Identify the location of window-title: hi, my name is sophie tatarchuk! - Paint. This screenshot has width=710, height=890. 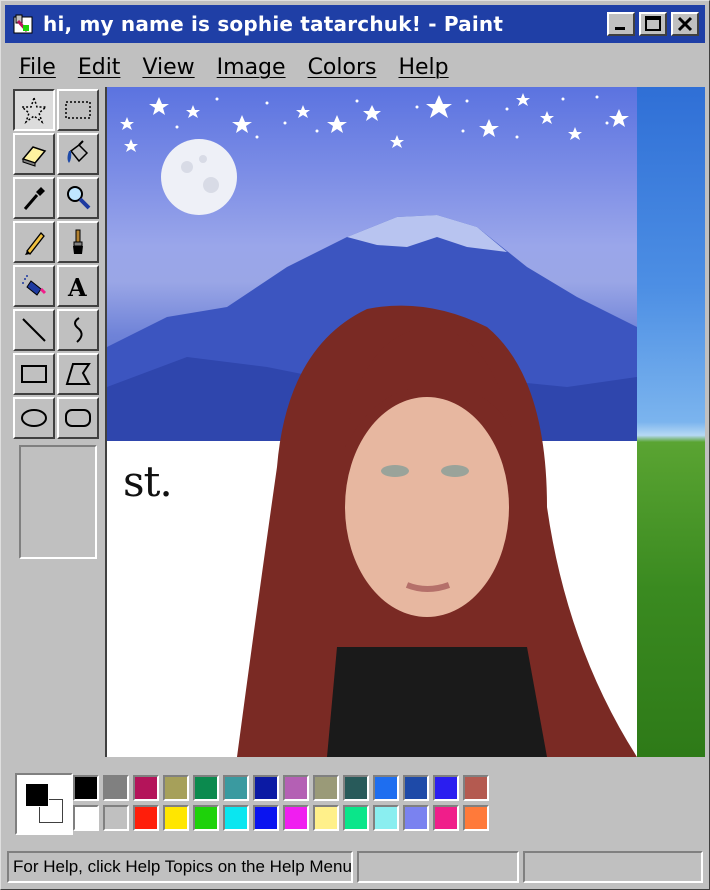
(273, 24).